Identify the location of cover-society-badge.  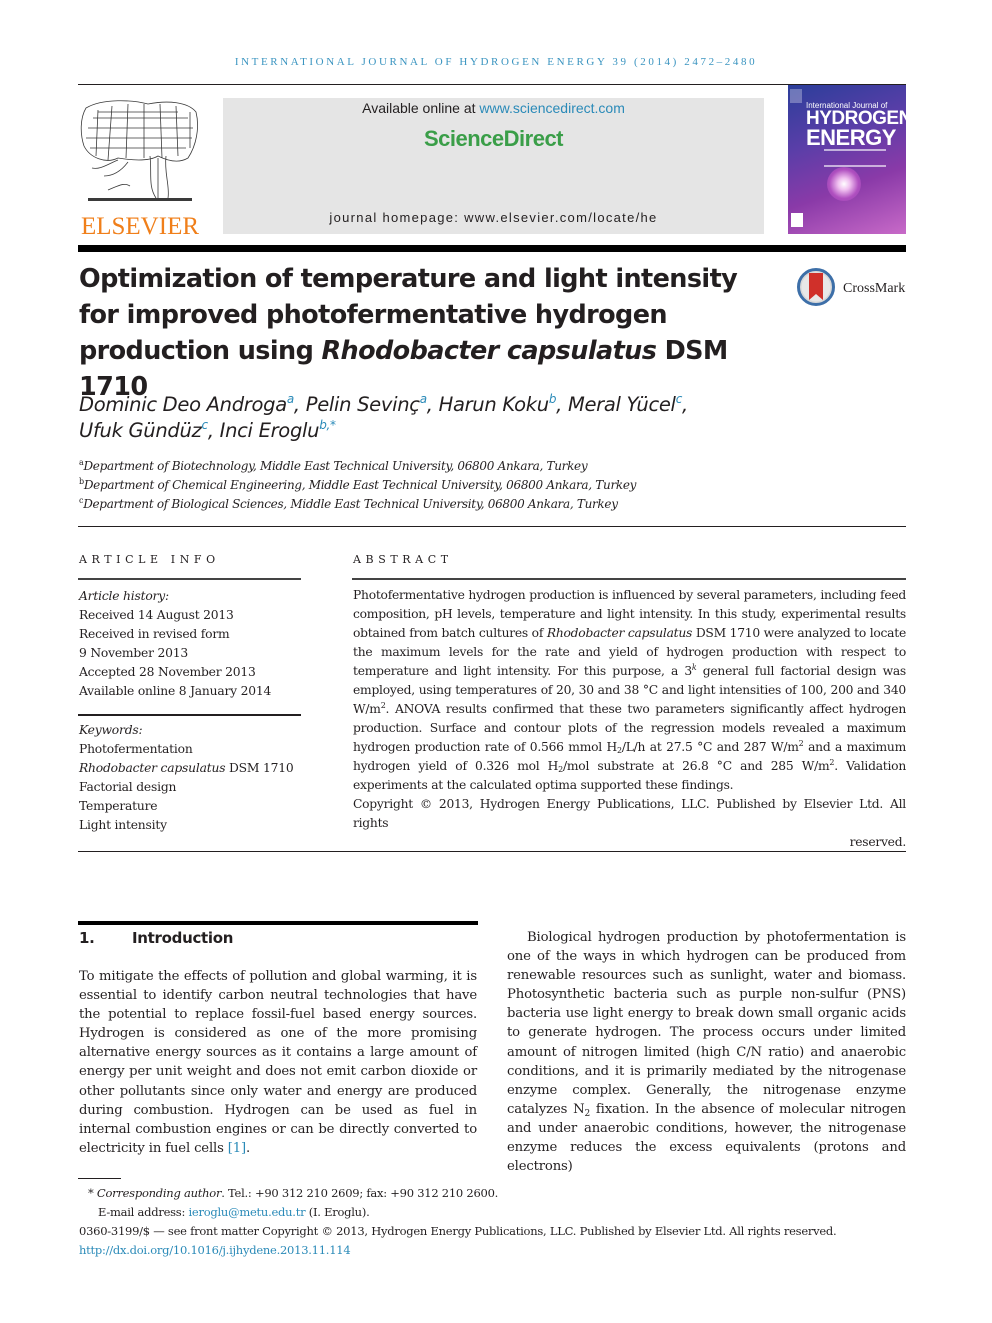
(797, 220).